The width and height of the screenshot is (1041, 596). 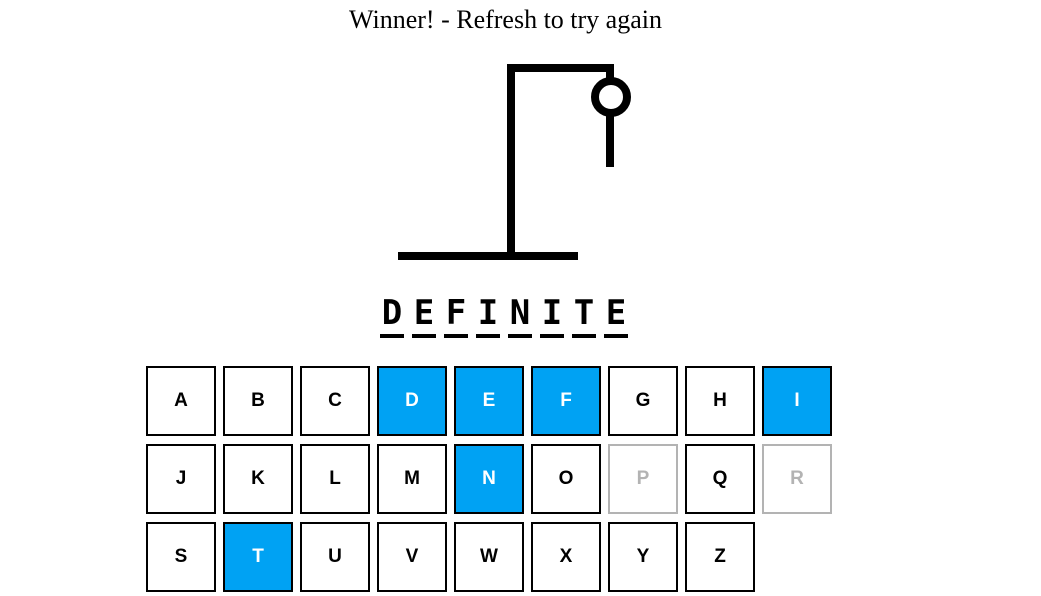 I want to click on letter-key-i: I, so click(x=797, y=401).